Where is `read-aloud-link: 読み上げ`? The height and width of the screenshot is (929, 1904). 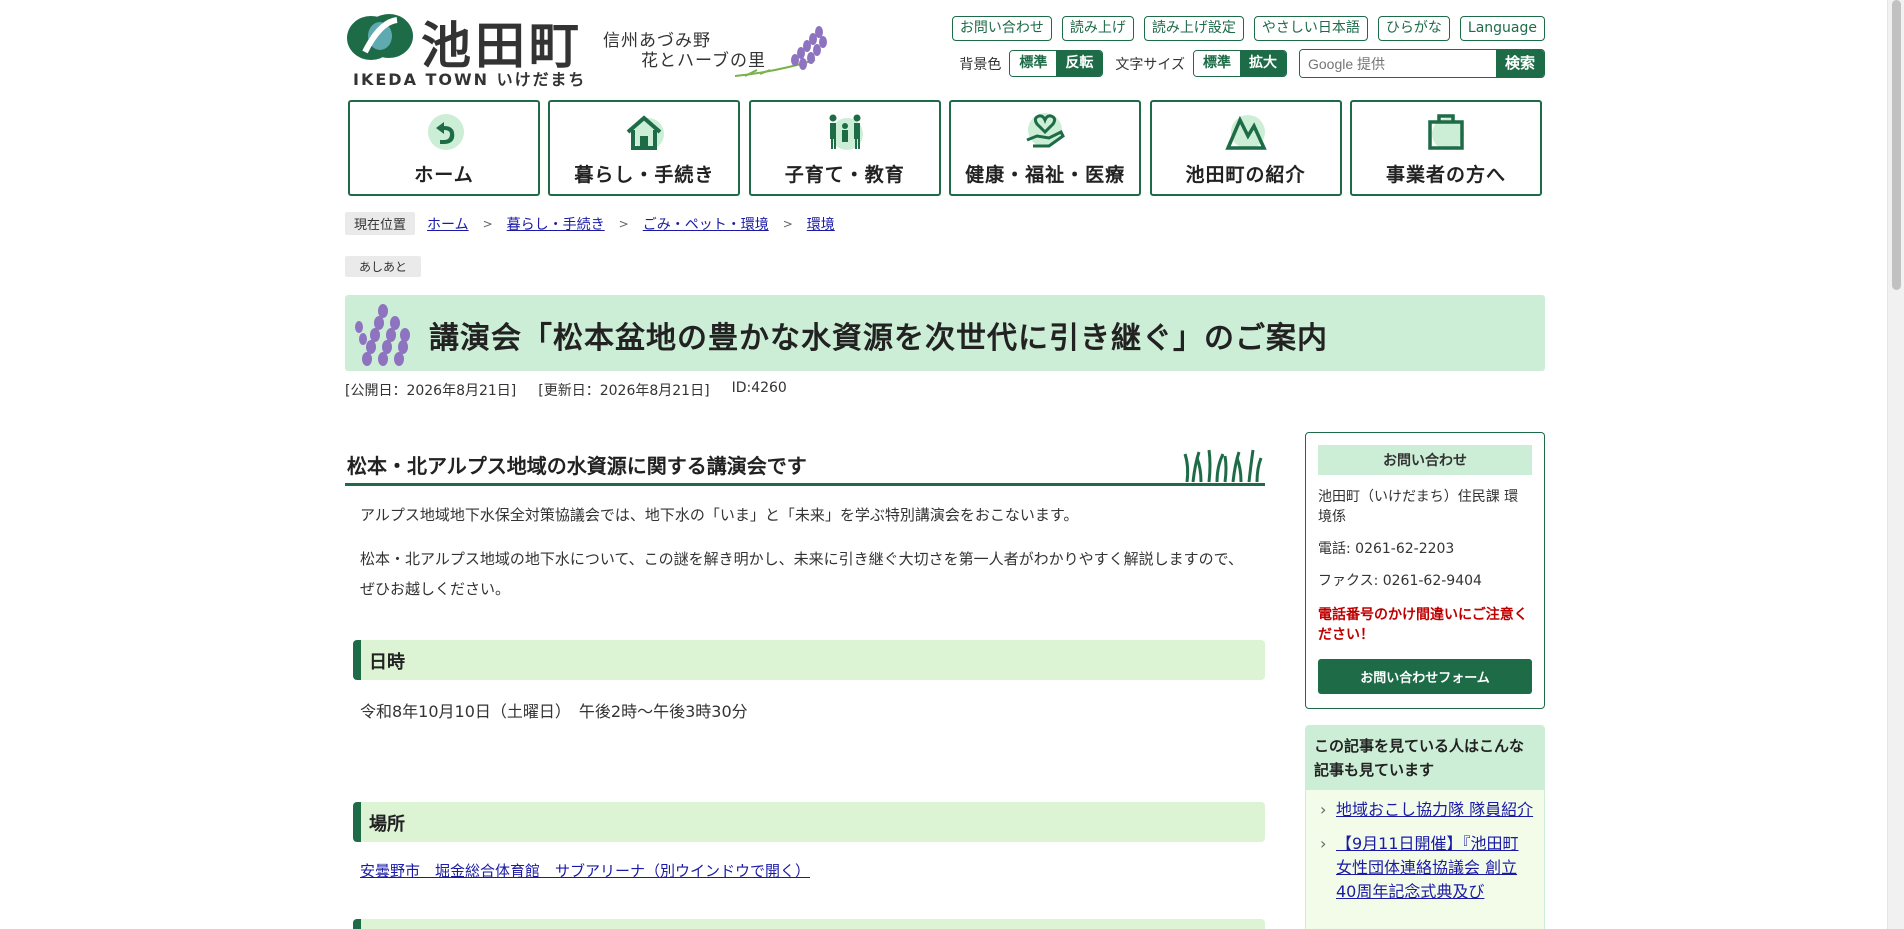 read-aloud-link: 読み上げ is located at coordinates (1097, 28).